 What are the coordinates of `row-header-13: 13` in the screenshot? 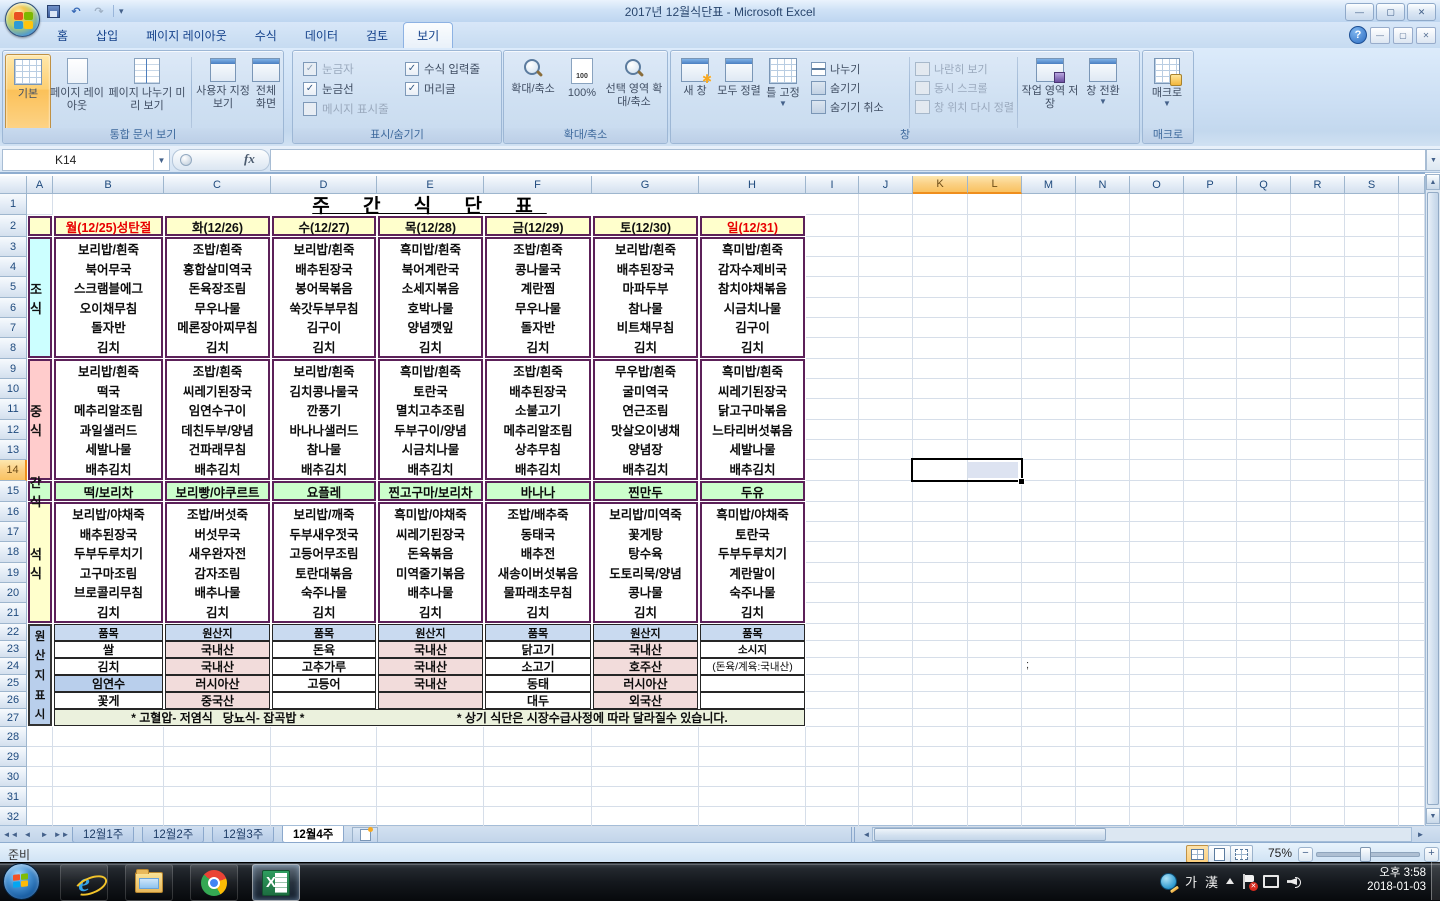 It's located at (13, 450).